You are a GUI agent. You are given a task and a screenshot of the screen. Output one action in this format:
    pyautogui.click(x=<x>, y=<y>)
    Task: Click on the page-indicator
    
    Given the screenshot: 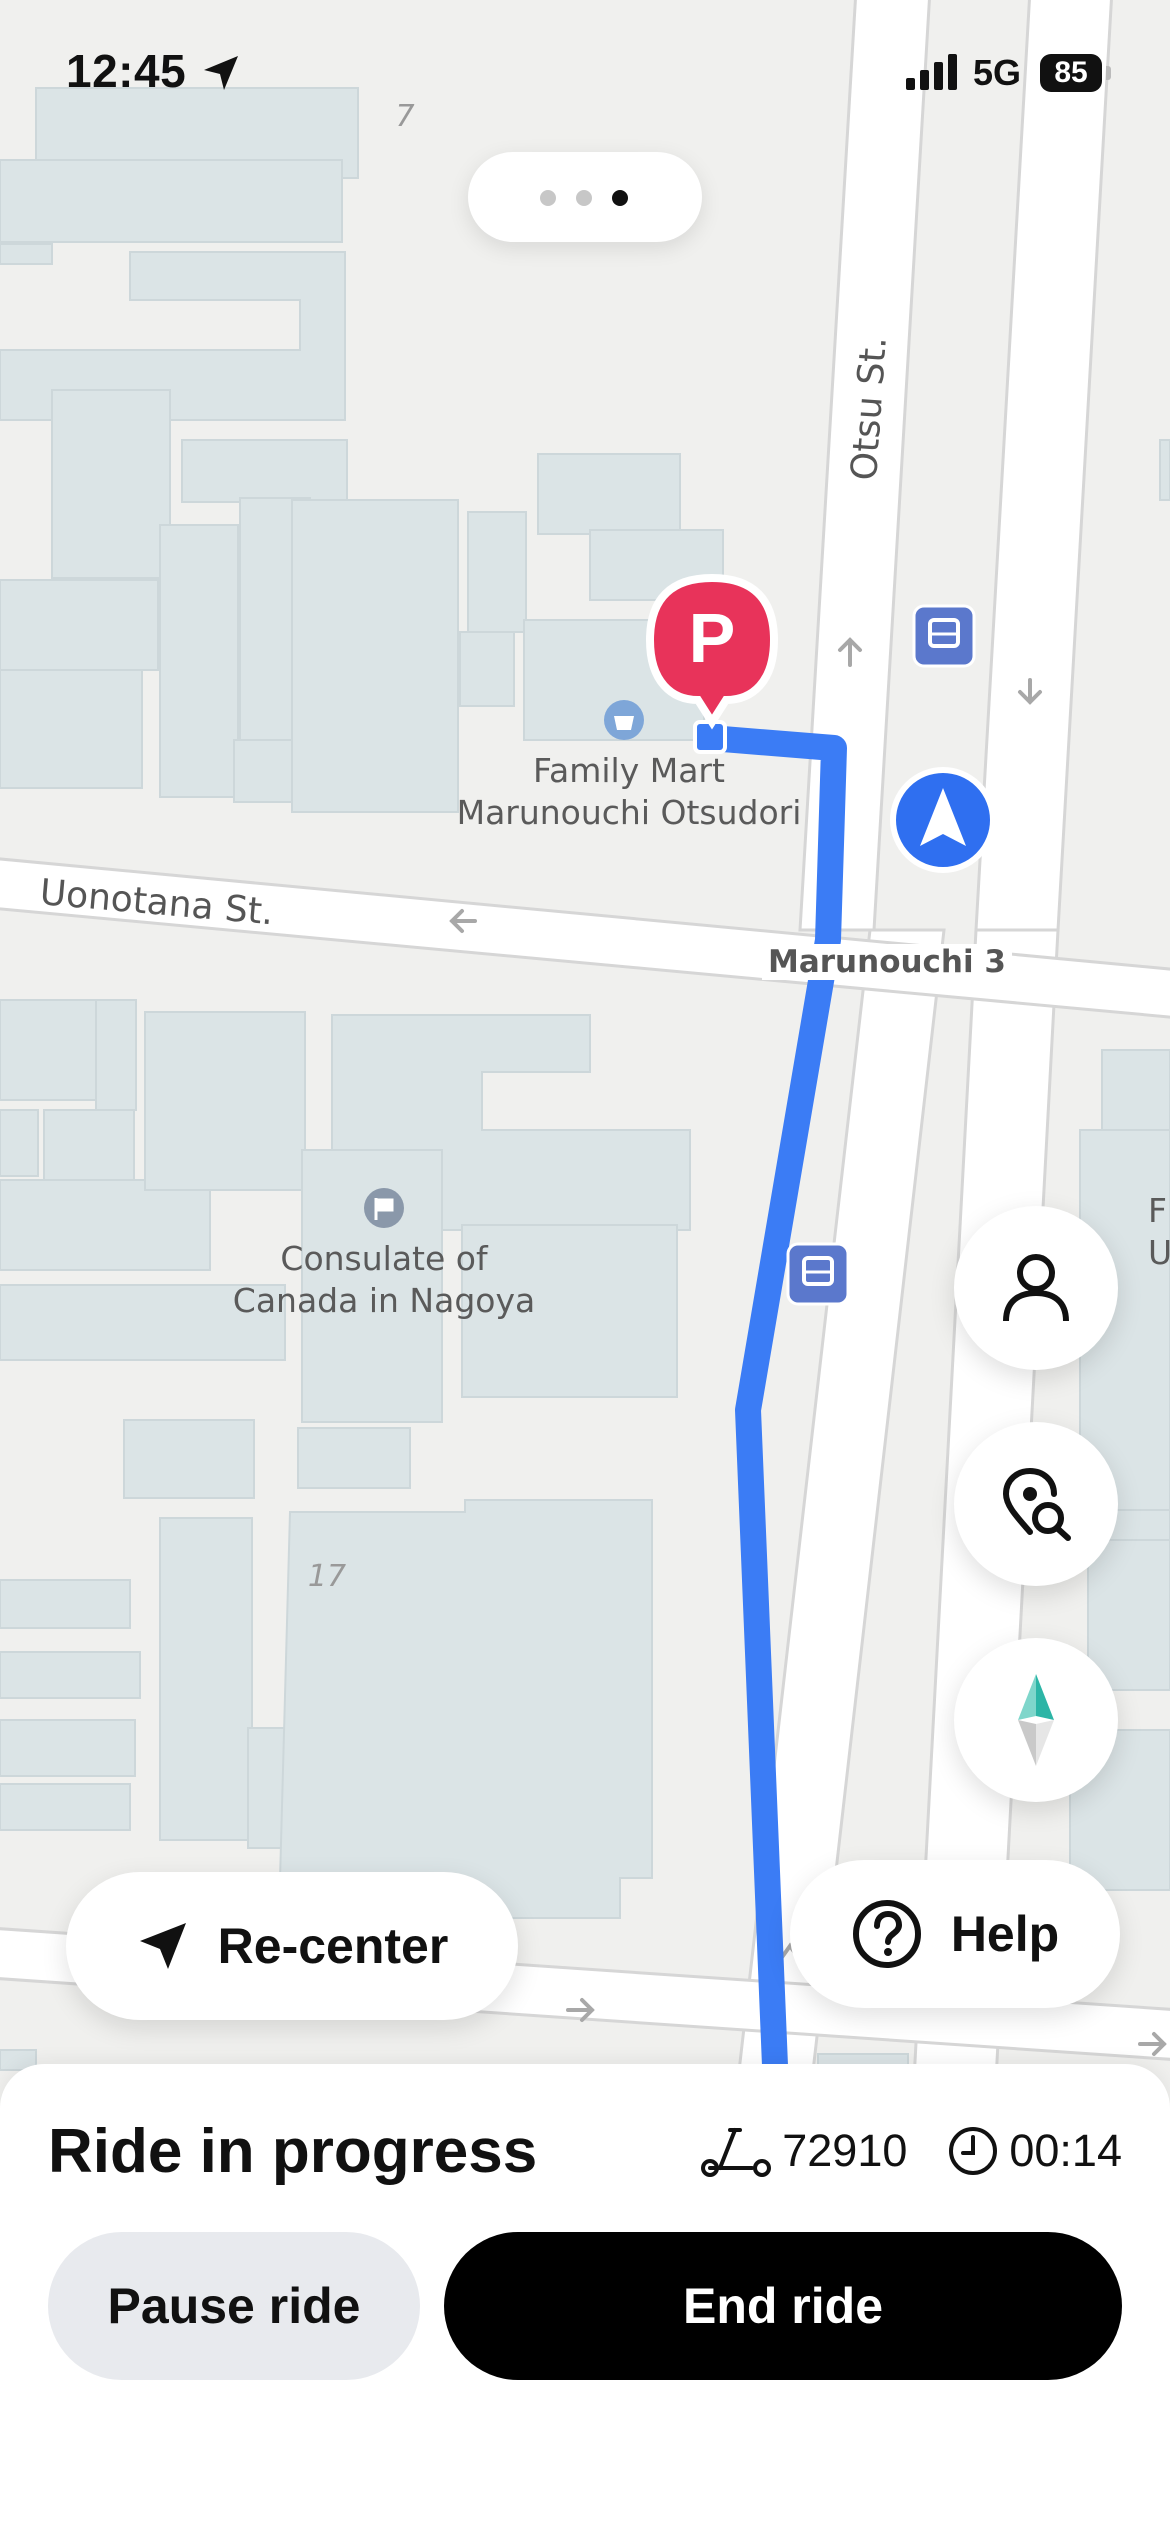 What is the action you would take?
    pyautogui.click(x=585, y=197)
    